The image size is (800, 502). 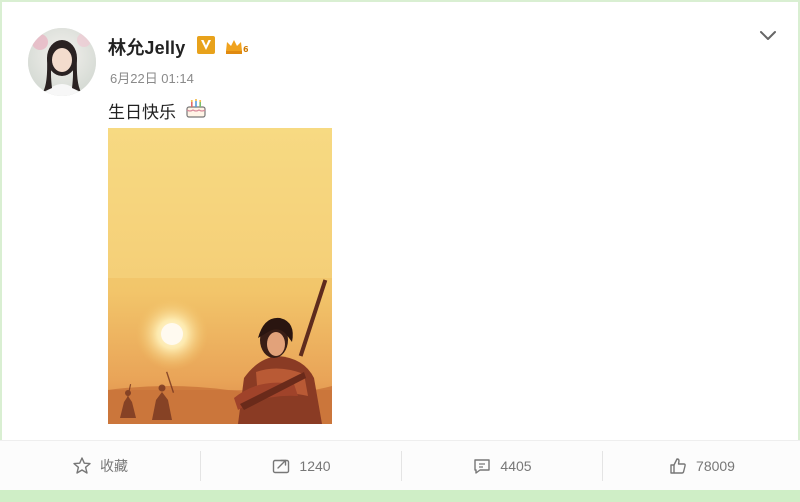 I want to click on like-button: 78009, so click(x=701, y=466).